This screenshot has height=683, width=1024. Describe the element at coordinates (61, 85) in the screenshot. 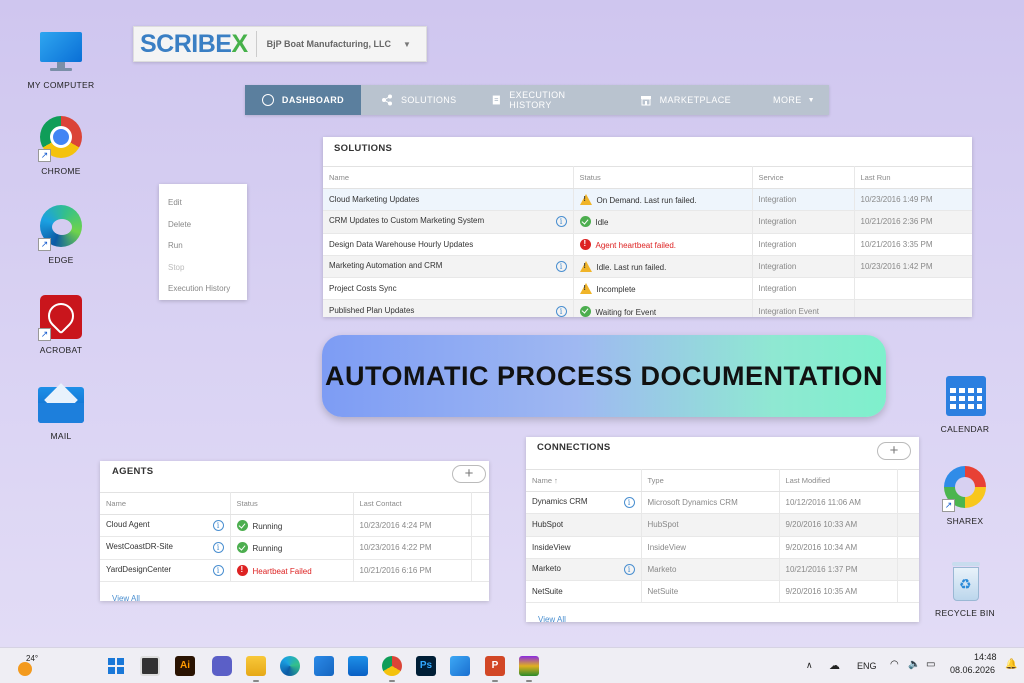

I see `desktop-icon-label: MY COMPUTER` at that location.